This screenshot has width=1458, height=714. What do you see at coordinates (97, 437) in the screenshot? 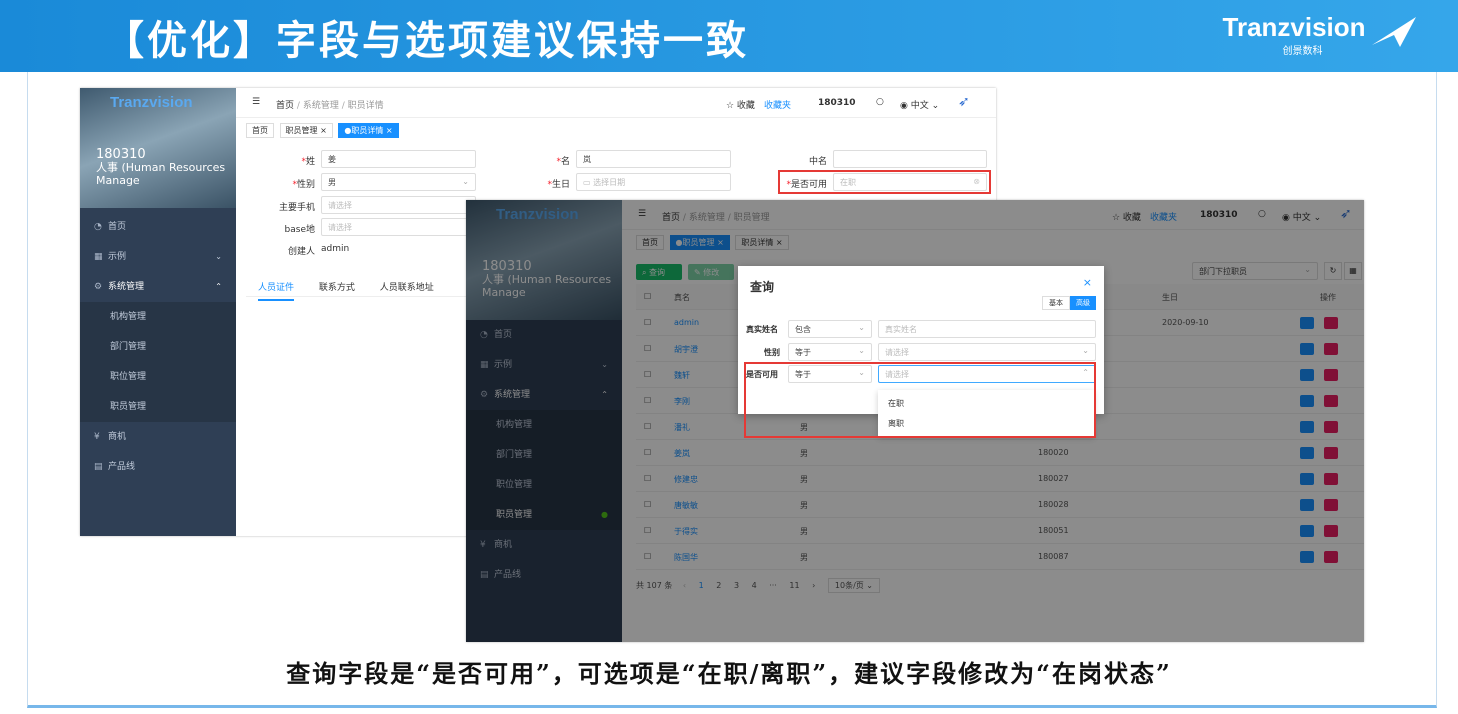
I see `yen-icon: ¥` at bounding box center [97, 437].